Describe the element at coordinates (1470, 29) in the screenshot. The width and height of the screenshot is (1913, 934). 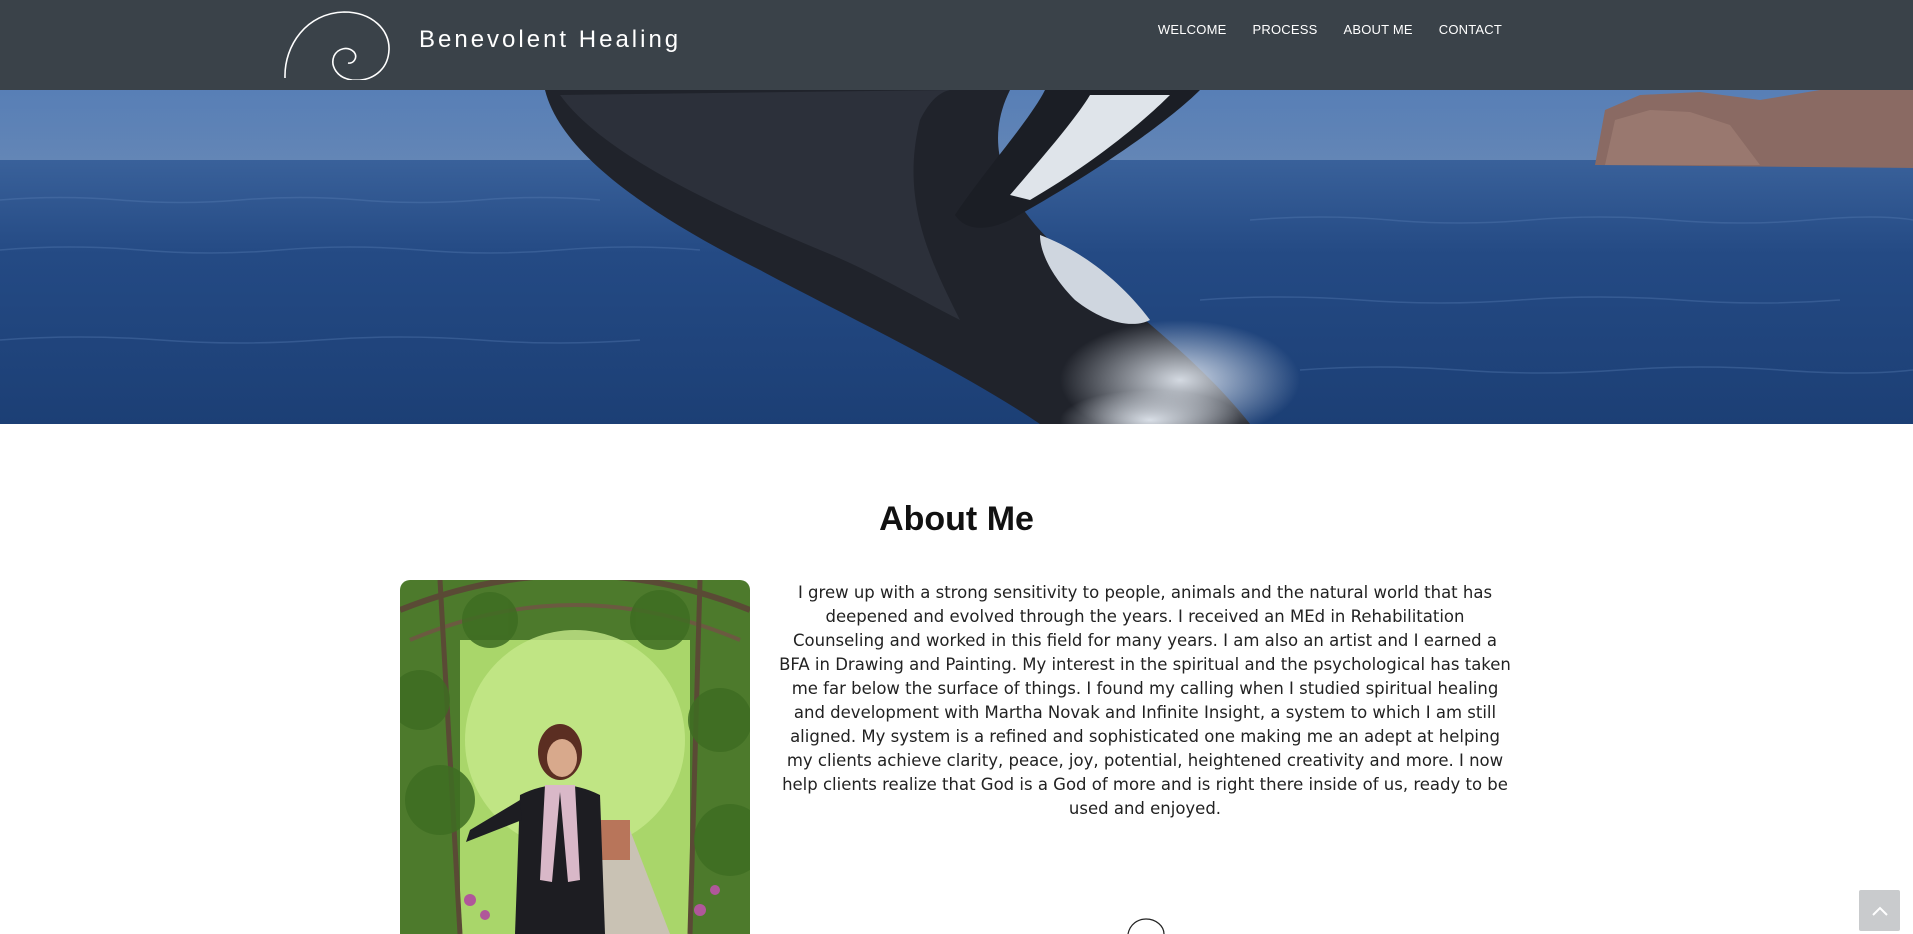
I see `nav-contact: CONTACT` at that location.